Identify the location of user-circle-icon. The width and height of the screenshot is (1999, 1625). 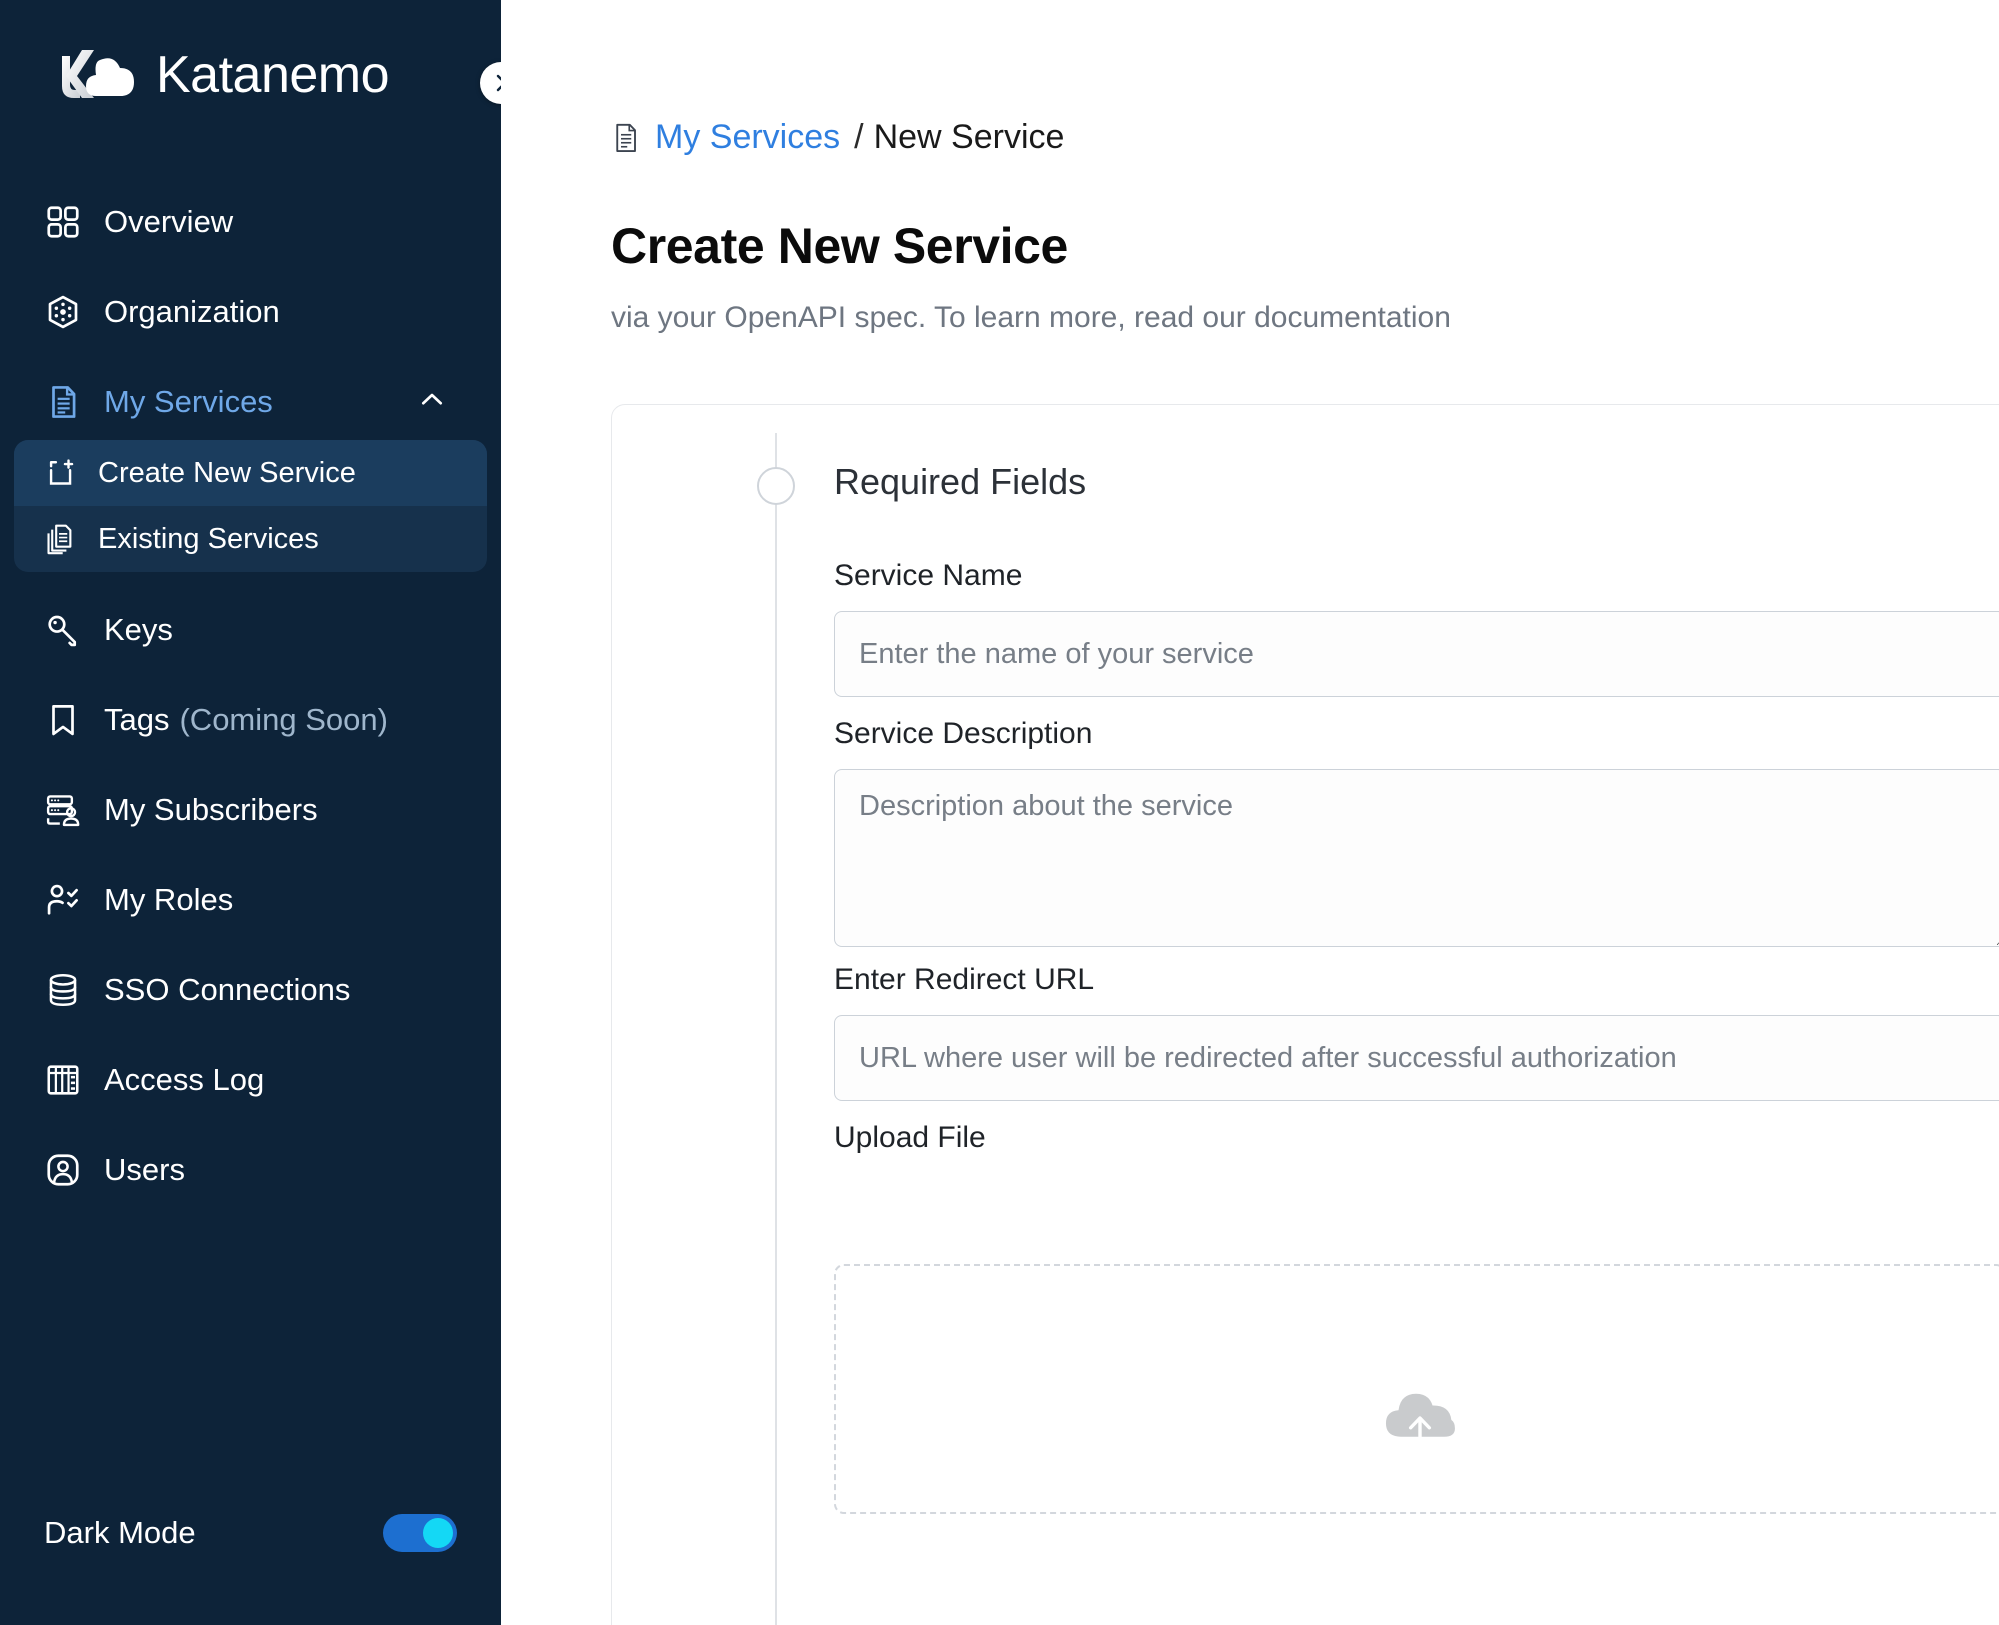
(67, 1170).